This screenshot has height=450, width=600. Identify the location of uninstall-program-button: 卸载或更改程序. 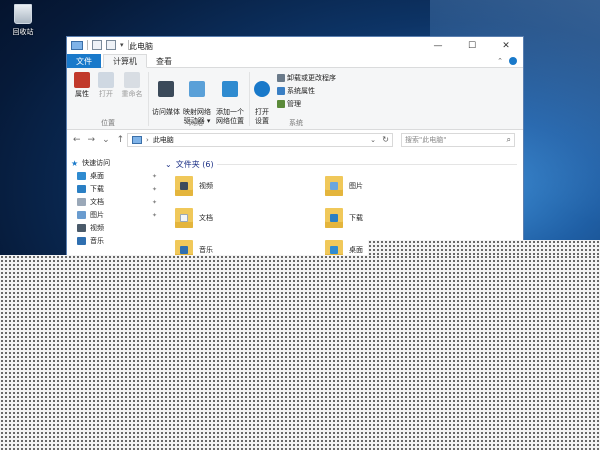
(306, 78).